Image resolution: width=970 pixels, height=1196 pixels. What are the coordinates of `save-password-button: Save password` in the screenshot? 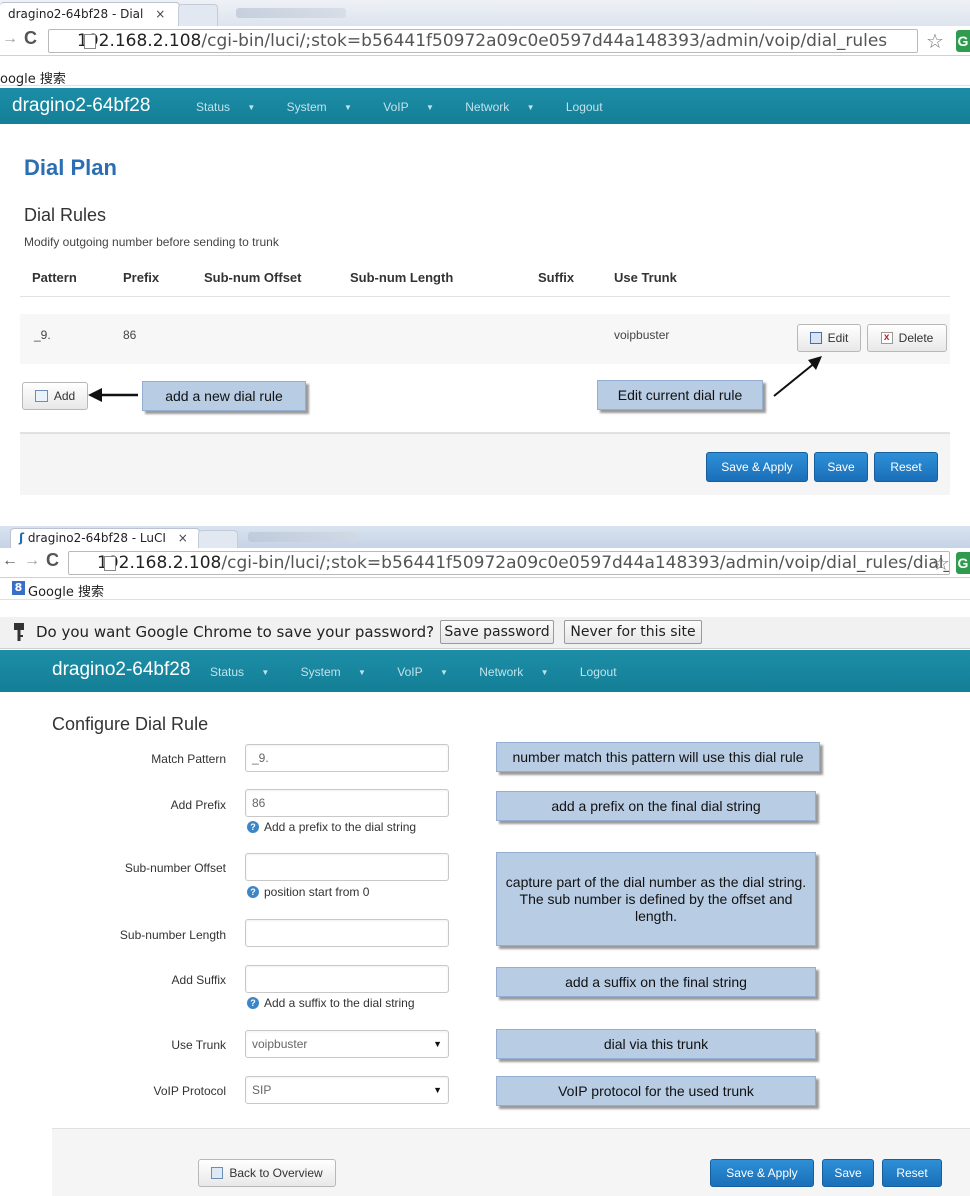 It's located at (497, 632).